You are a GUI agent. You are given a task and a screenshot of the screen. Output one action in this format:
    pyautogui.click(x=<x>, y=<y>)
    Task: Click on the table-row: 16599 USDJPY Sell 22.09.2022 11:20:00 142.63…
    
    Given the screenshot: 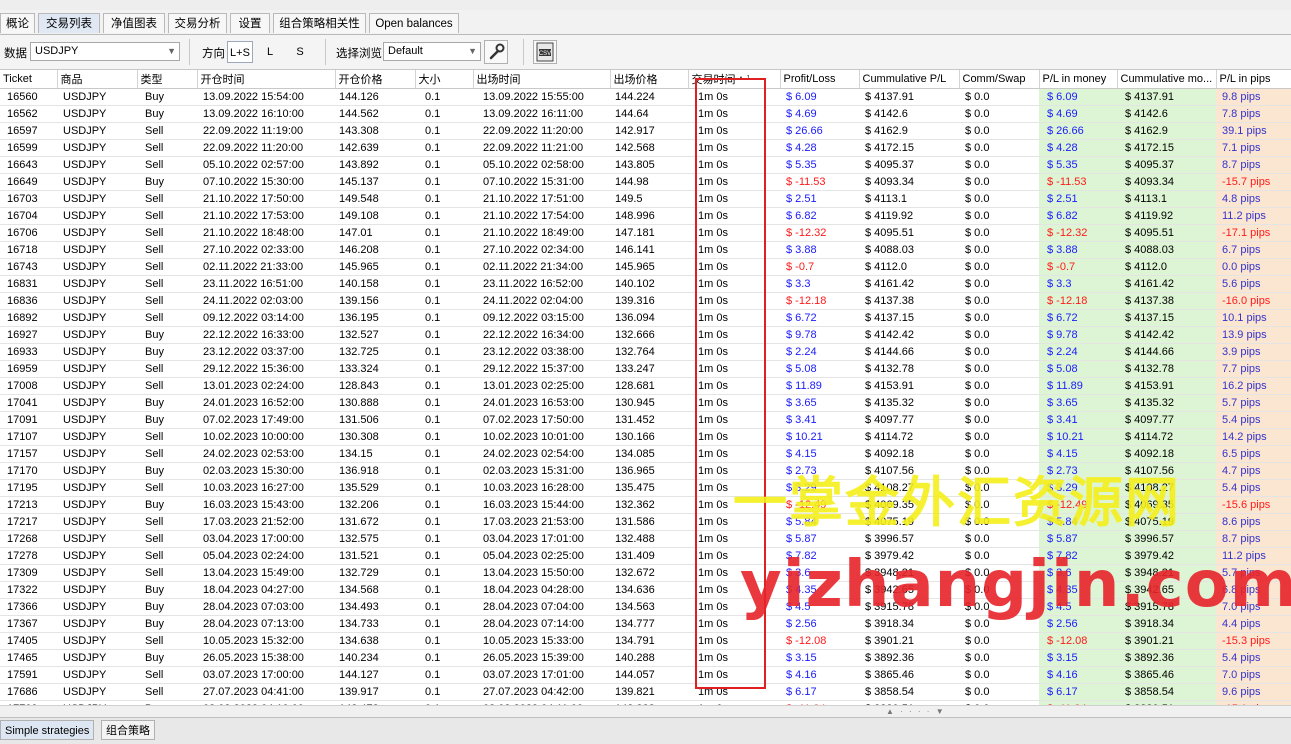 What is the action you would take?
    pyautogui.click(x=645, y=148)
    